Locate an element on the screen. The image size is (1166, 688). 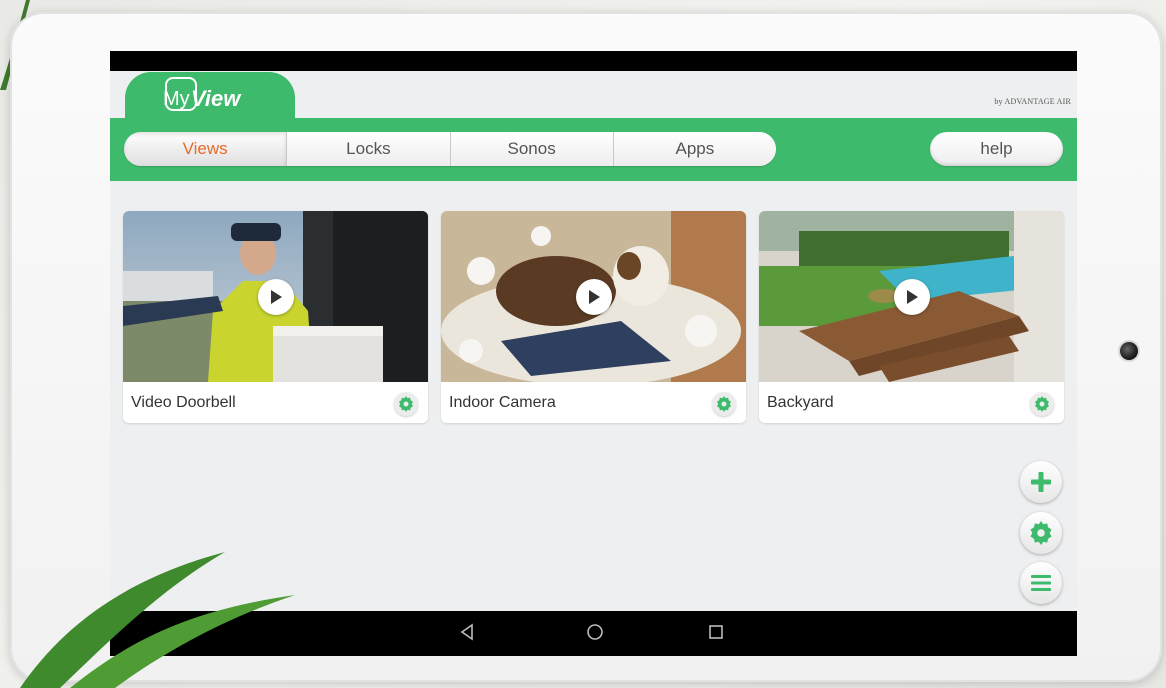
home-icon is located at coordinates (595, 632).